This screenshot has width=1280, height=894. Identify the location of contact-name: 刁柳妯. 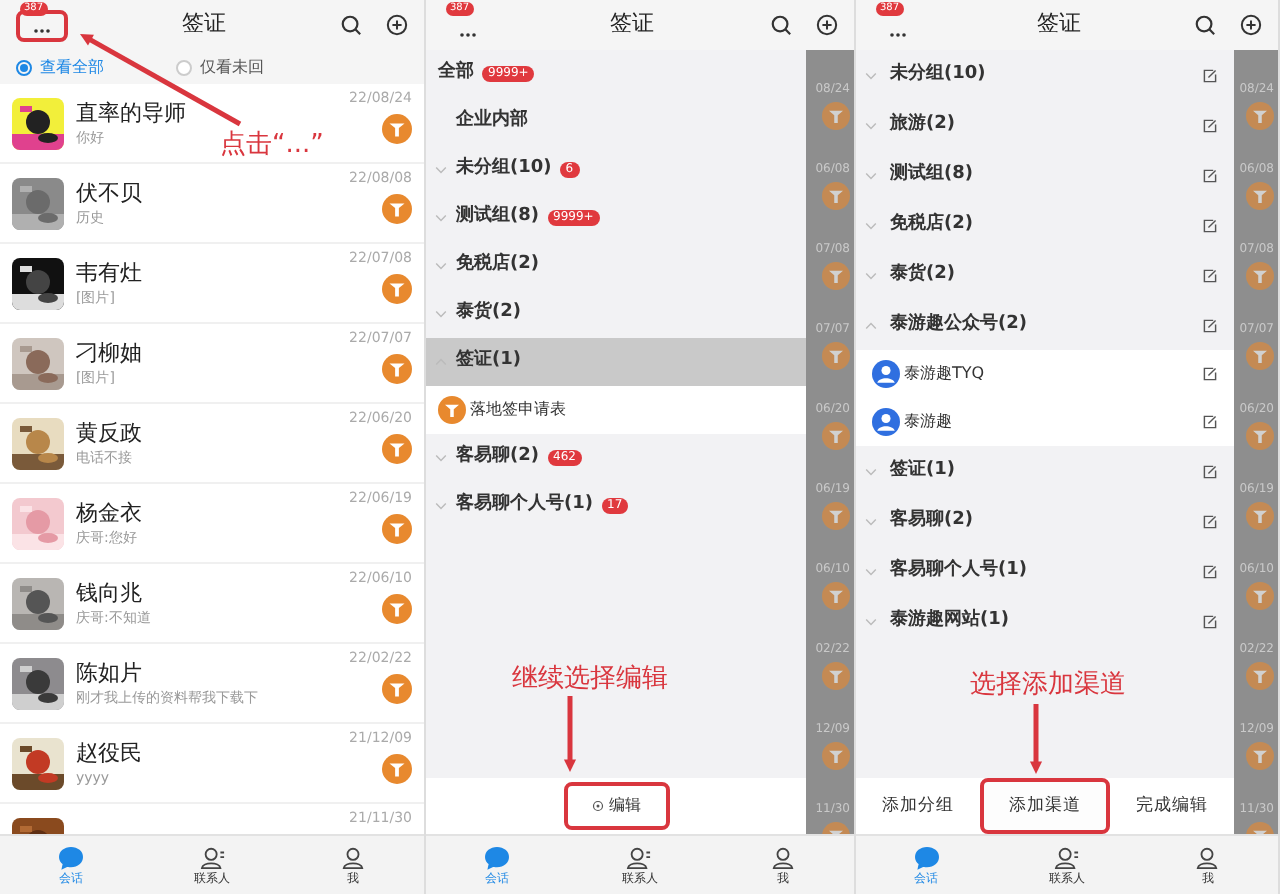
(109, 353).